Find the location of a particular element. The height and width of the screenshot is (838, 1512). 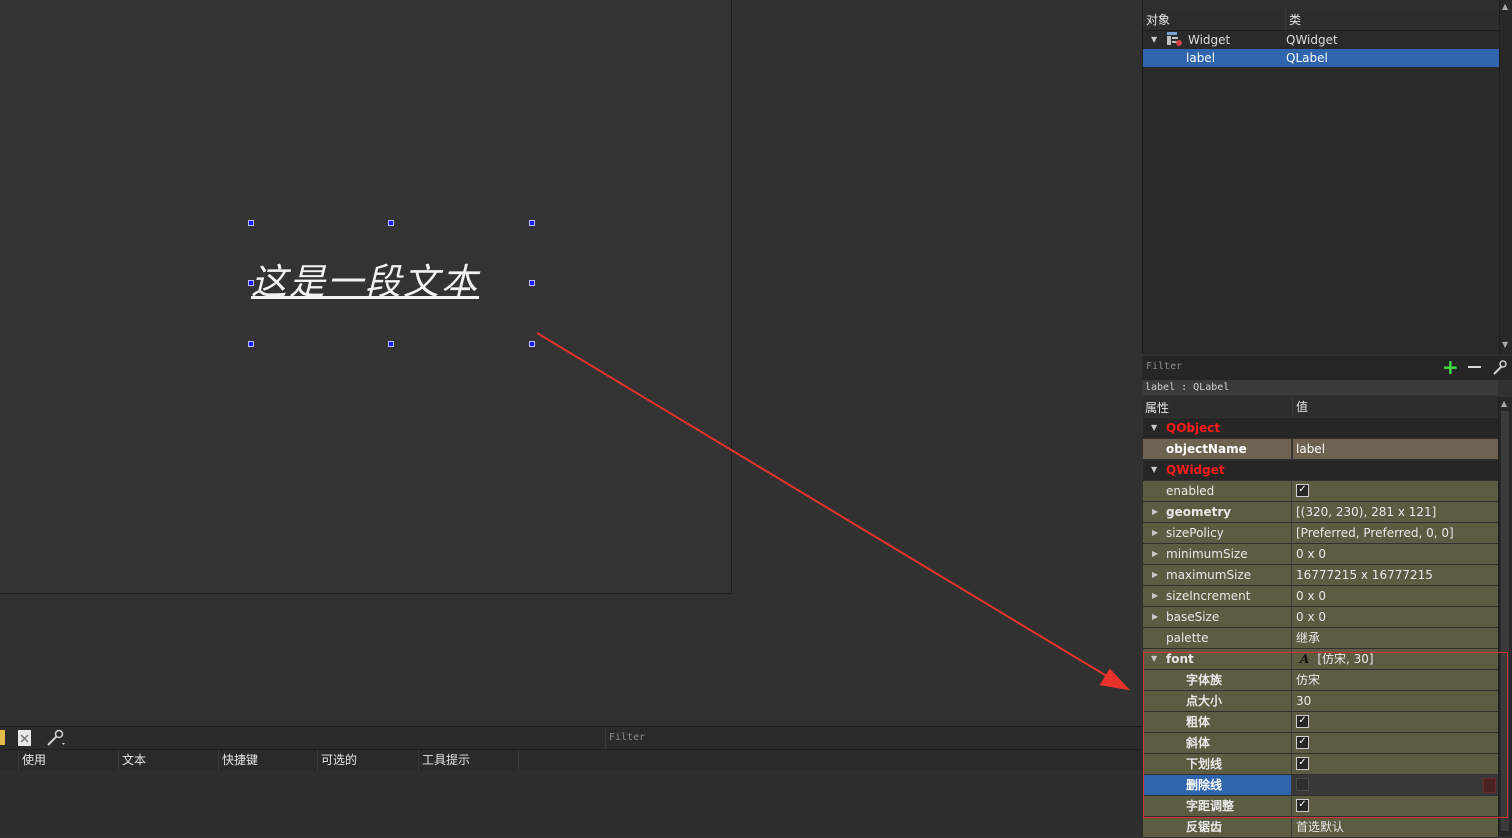

property-name: palette is located at coordinates (1217, 638).